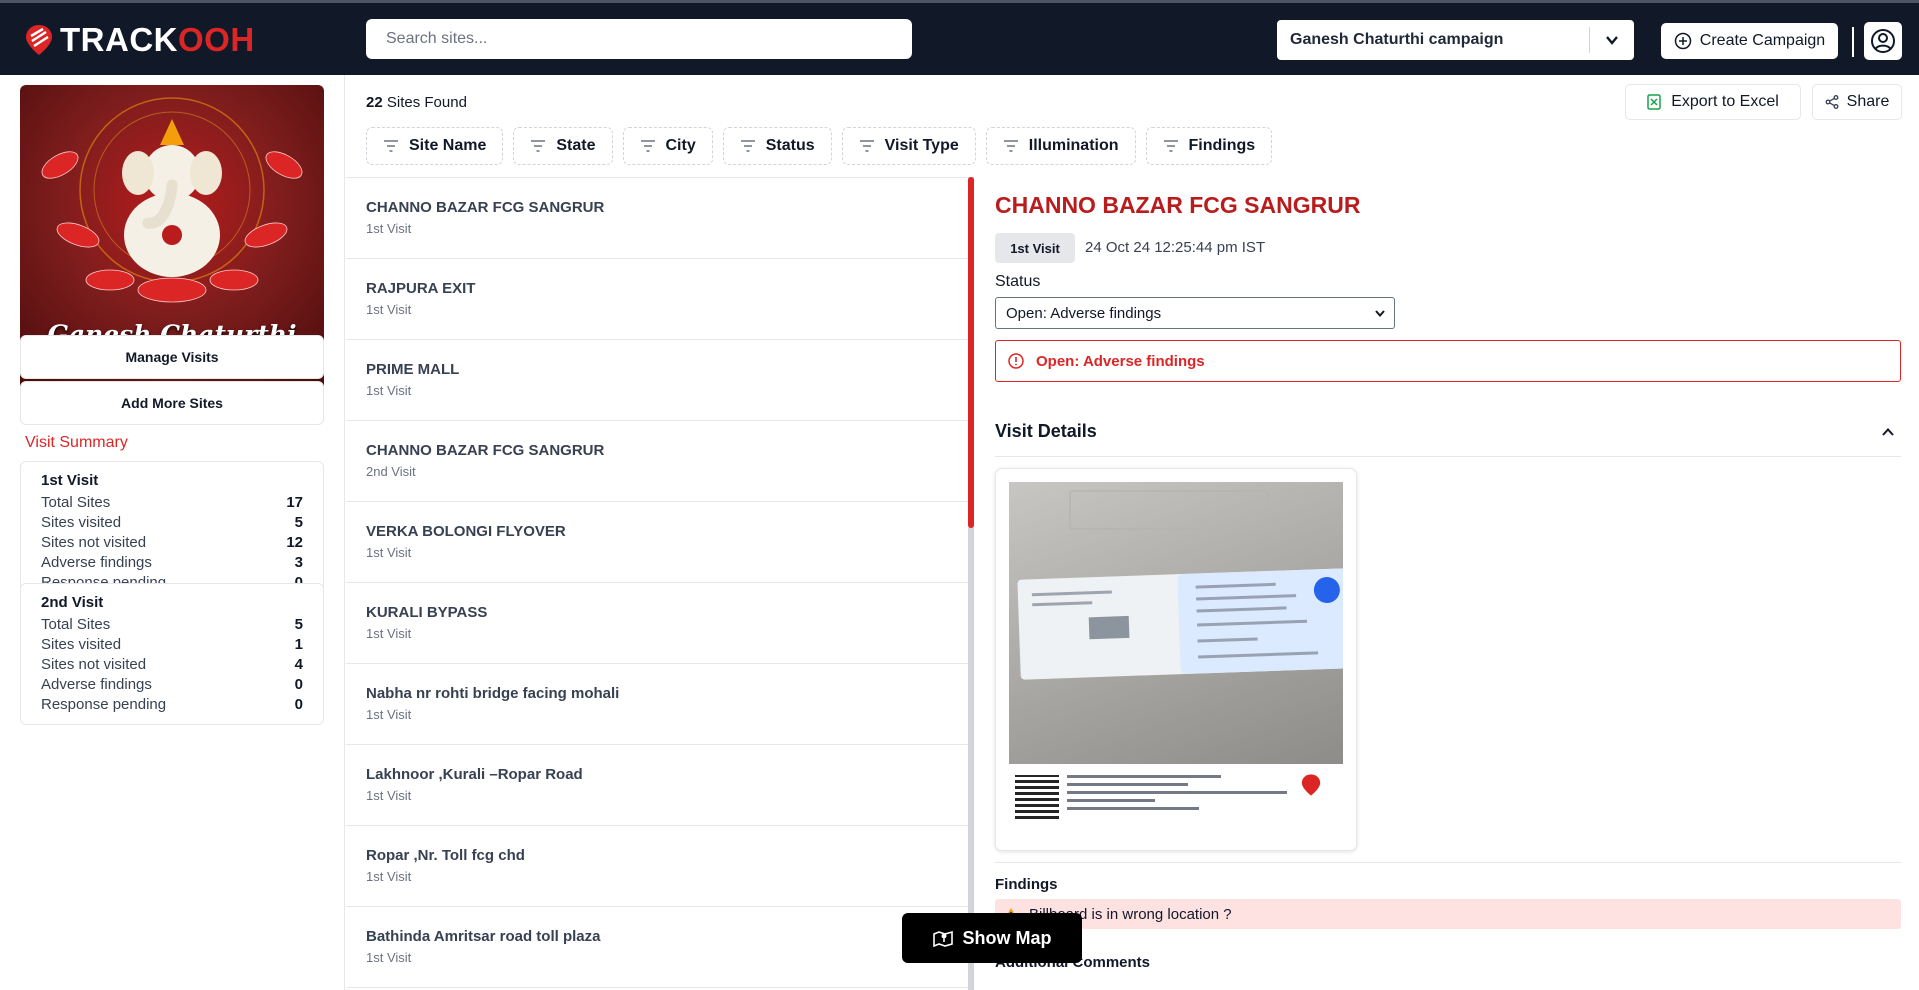 This screenshot has height=990, width=1919. What do you see at coordinates (1448, 914) in the screenshot?
I see `finding-item: Billboard is in wrong location ?` at bounding box center [1448, 914].